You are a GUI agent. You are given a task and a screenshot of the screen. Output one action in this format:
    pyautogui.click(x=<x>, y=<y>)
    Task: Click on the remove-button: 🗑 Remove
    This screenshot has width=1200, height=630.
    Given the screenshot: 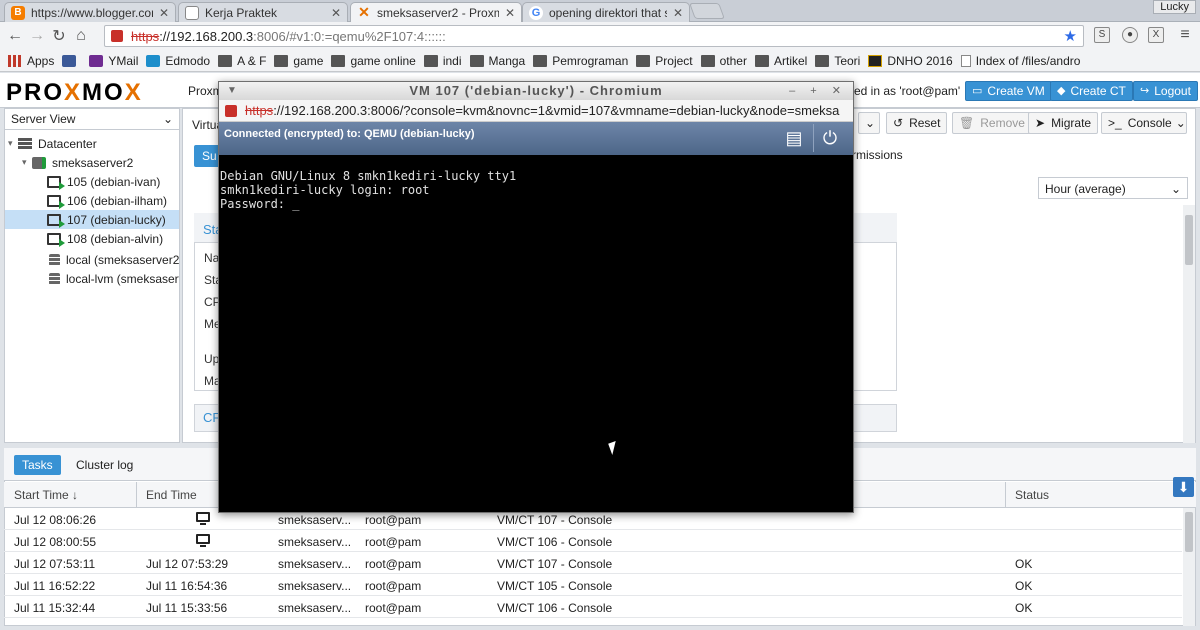 What is the action you would take?
    pyautogui.click(x=992, y=123)
    